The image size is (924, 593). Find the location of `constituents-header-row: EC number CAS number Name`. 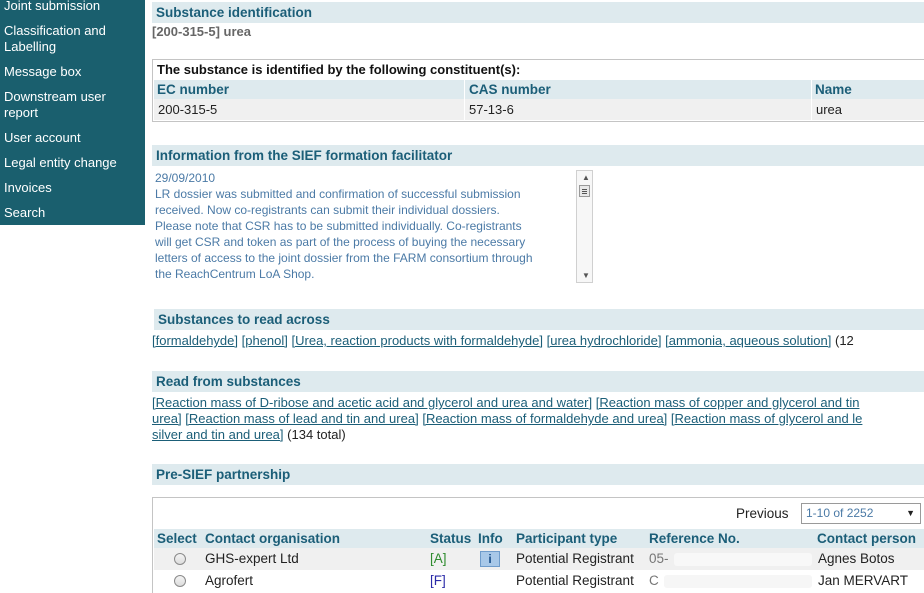

constituents-header-row: EC number CAS number Name is located at coordinates (539, 89).